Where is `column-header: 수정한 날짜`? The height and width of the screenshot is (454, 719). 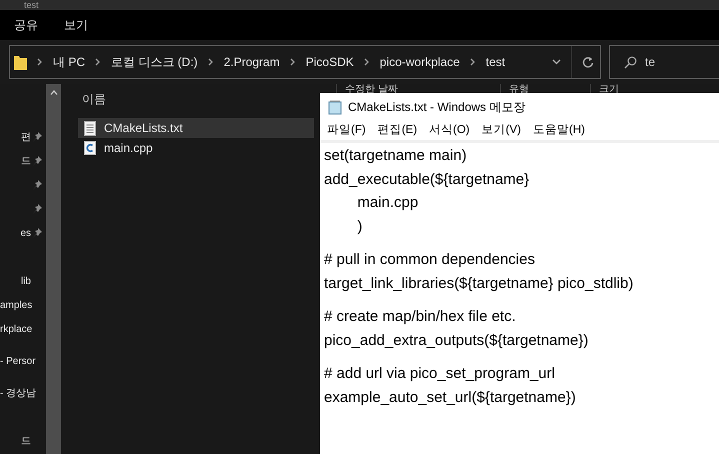
column-header: 수정한 날짜 is located at coordinates (371, 90).